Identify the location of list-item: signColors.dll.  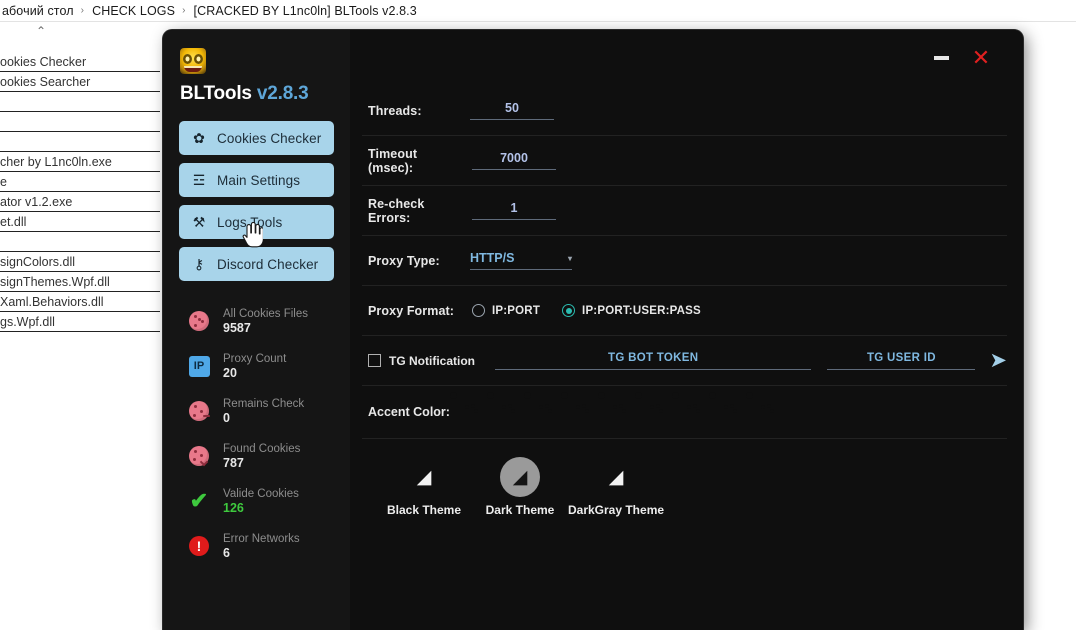
(80, 262).